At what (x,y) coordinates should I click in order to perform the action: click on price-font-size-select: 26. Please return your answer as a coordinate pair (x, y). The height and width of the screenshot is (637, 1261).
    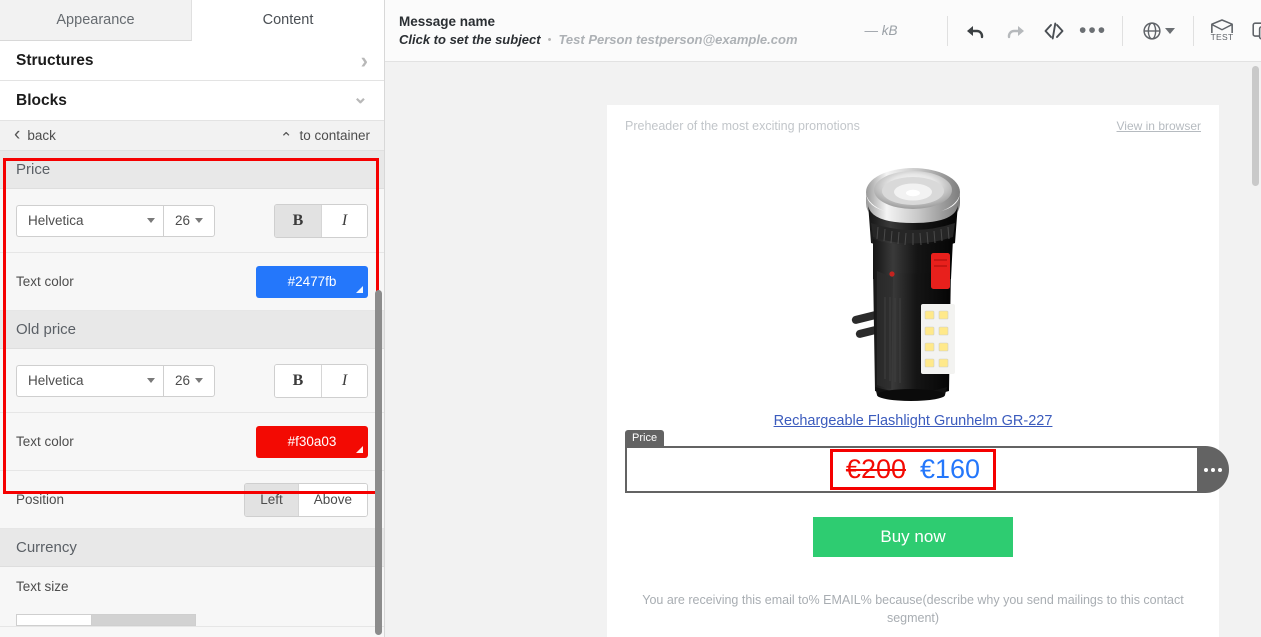
    Looking at the image, I should click on (189, 220).